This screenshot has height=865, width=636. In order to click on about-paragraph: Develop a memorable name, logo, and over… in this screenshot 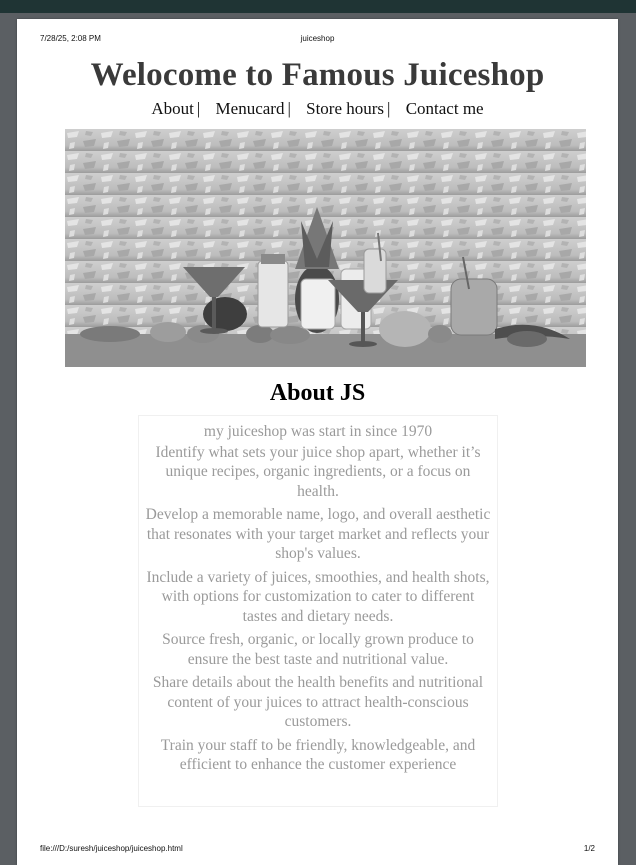, I will do `click(318, 534)`.